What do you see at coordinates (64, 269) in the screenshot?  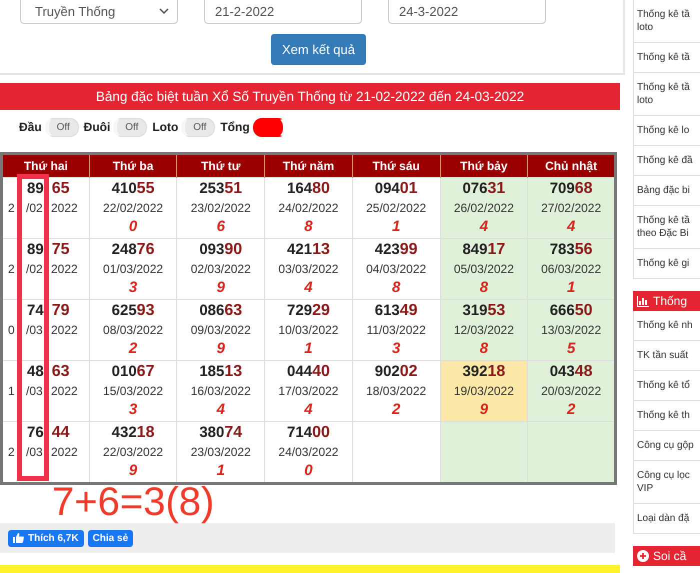 I see `result-date: 2022` at bounding box center [64, 269].